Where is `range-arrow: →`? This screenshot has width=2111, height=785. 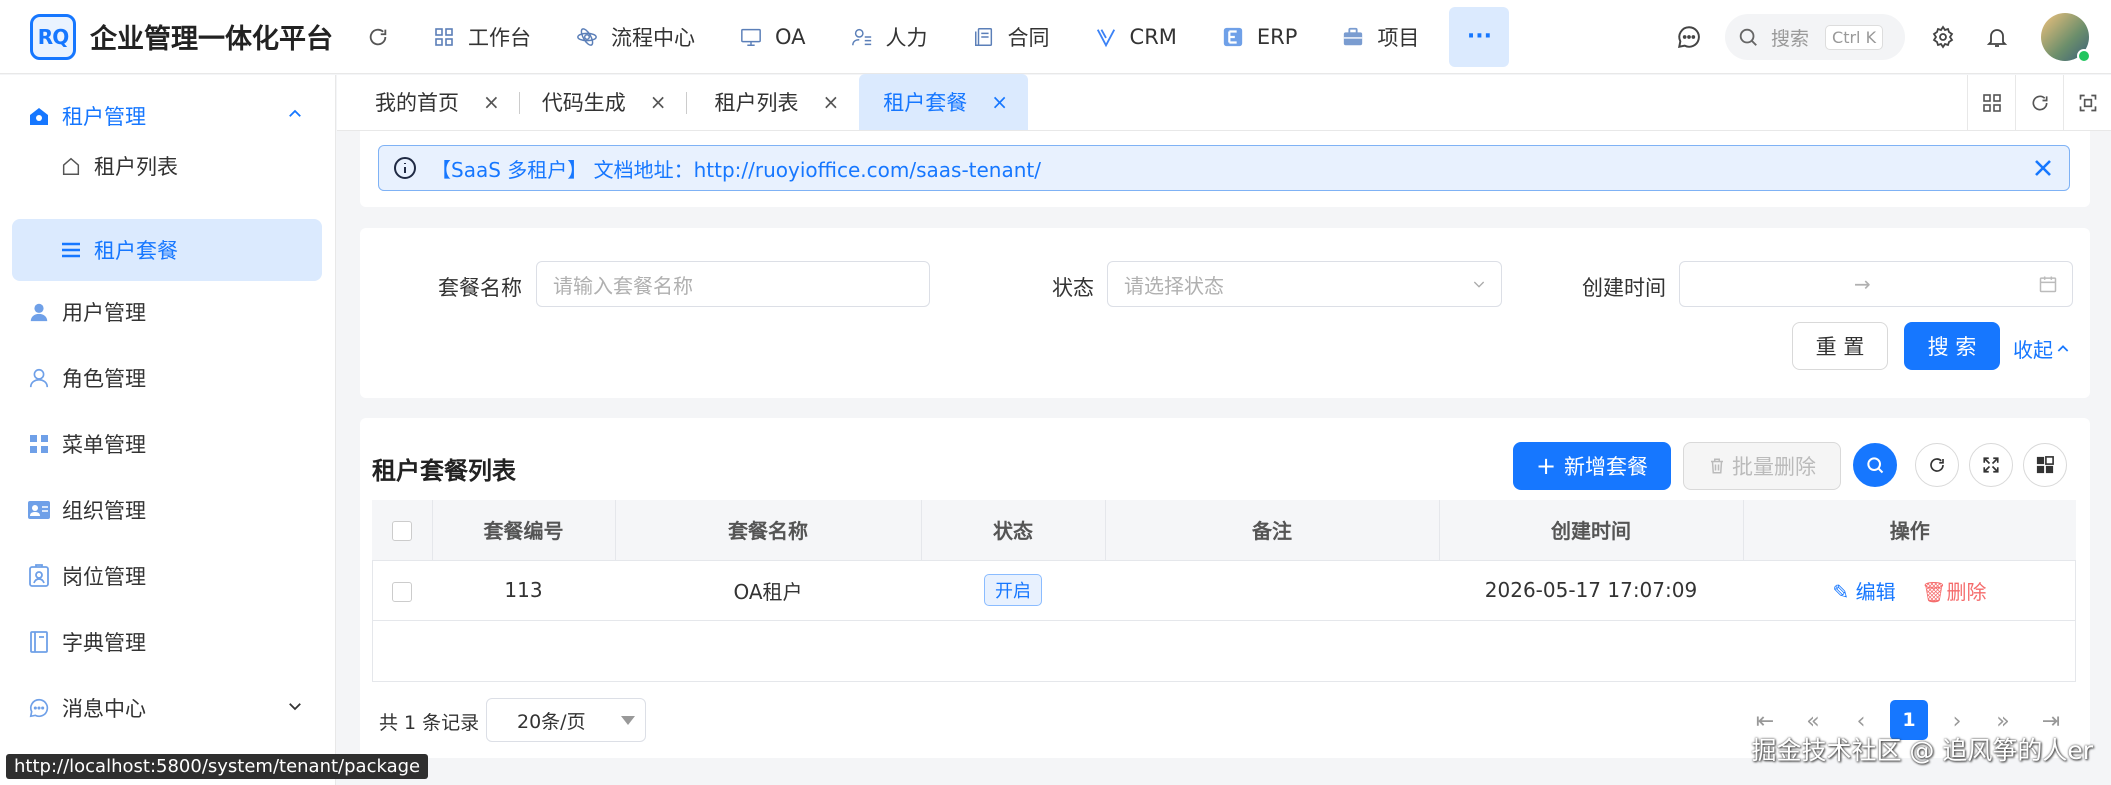 range-arrow: → is located at coordinates (1862, 284).